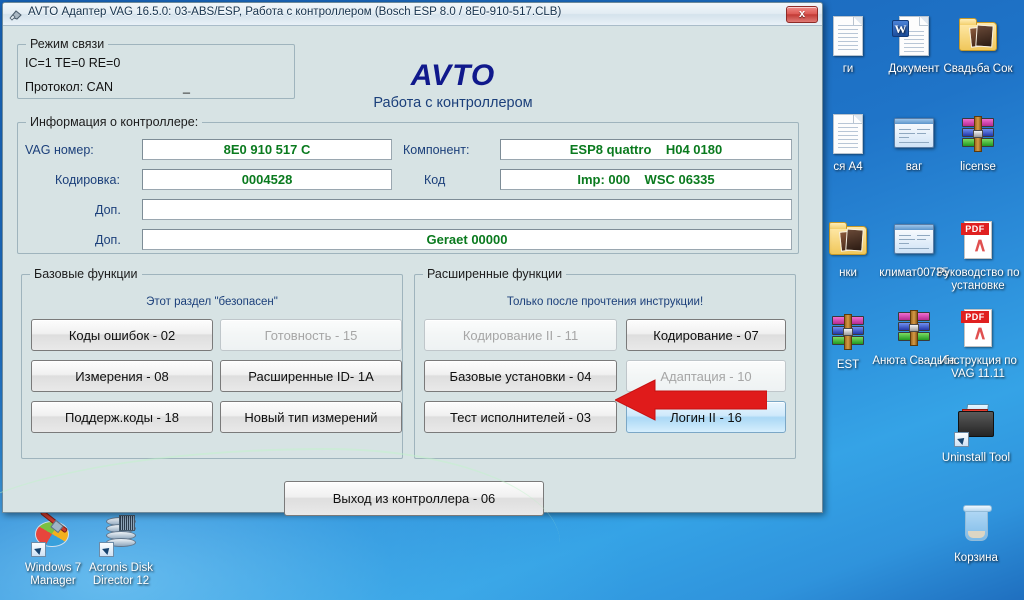 The width and height of the screenshot is (1024, 600). What do you see at coordinates (73, 63) in the screenshot?
I see `comm-mode-counters: IC=1 TE=0 RE=0` at bounding box center [73, 63].